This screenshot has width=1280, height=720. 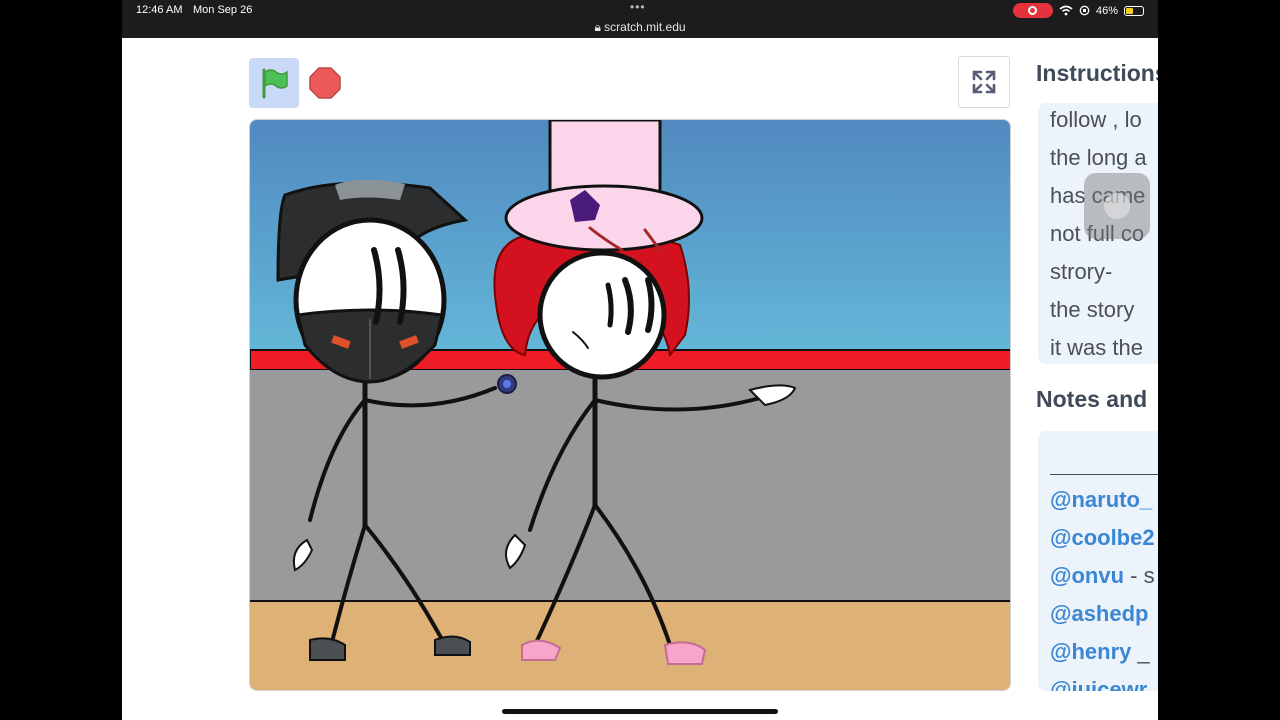 I want to click on credit-mention: @onvu, so click(x=1087, y=575).